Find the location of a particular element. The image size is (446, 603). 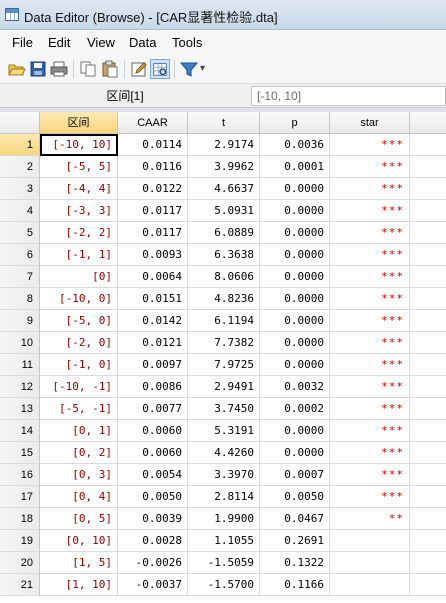

row-number: 6 is located at coordinates (20, 255).